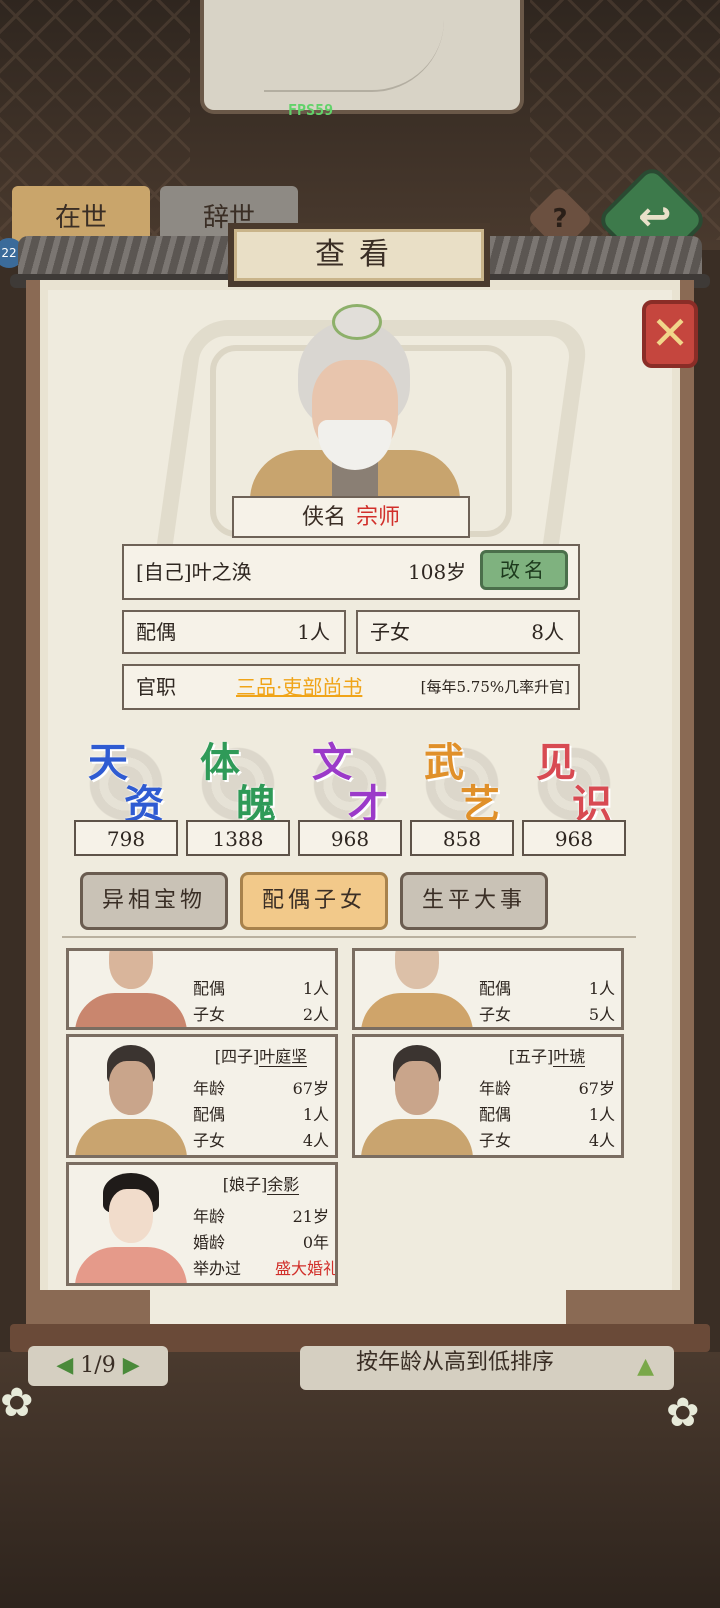  What do you see at coordinates (626, 1307) in the screenshot?
I see `frame-post-right` at bounding box center [626, 1307].